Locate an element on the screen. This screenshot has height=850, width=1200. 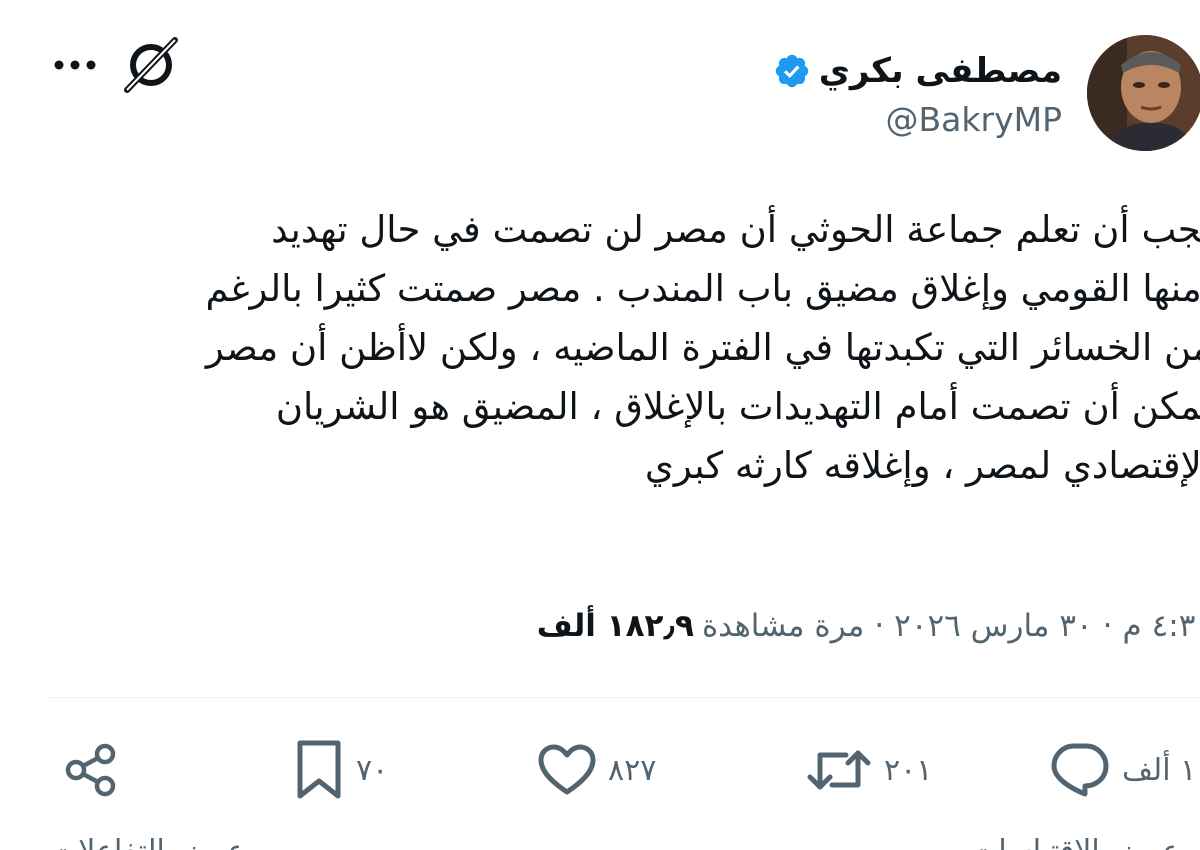
tweet-time: ٤:٣٠ م is located at coordinates (1161, 626).